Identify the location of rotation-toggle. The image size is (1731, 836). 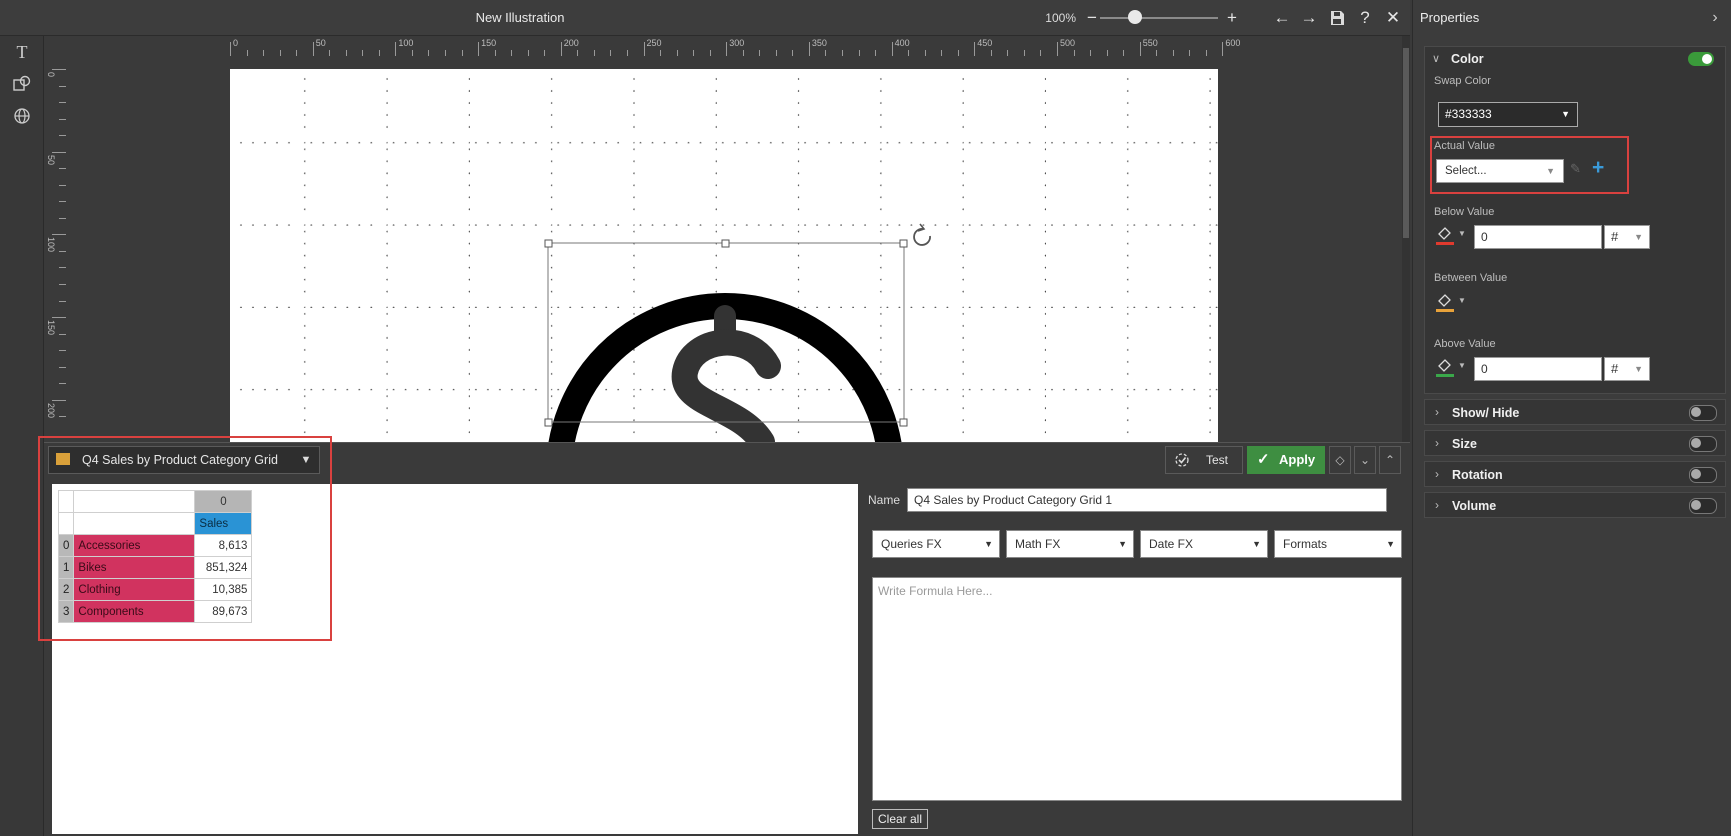
(1703, 475).